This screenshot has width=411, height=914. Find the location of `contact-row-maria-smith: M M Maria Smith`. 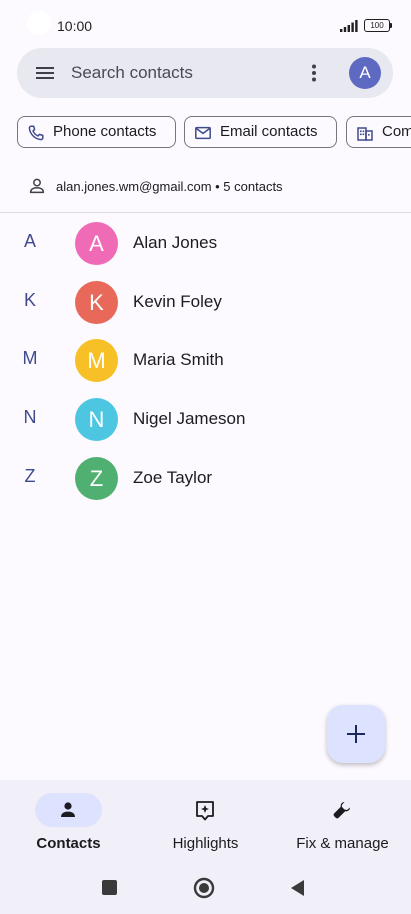

contact-row-maria-smith: M M Maria Smith is located at coordinates (205, 360).